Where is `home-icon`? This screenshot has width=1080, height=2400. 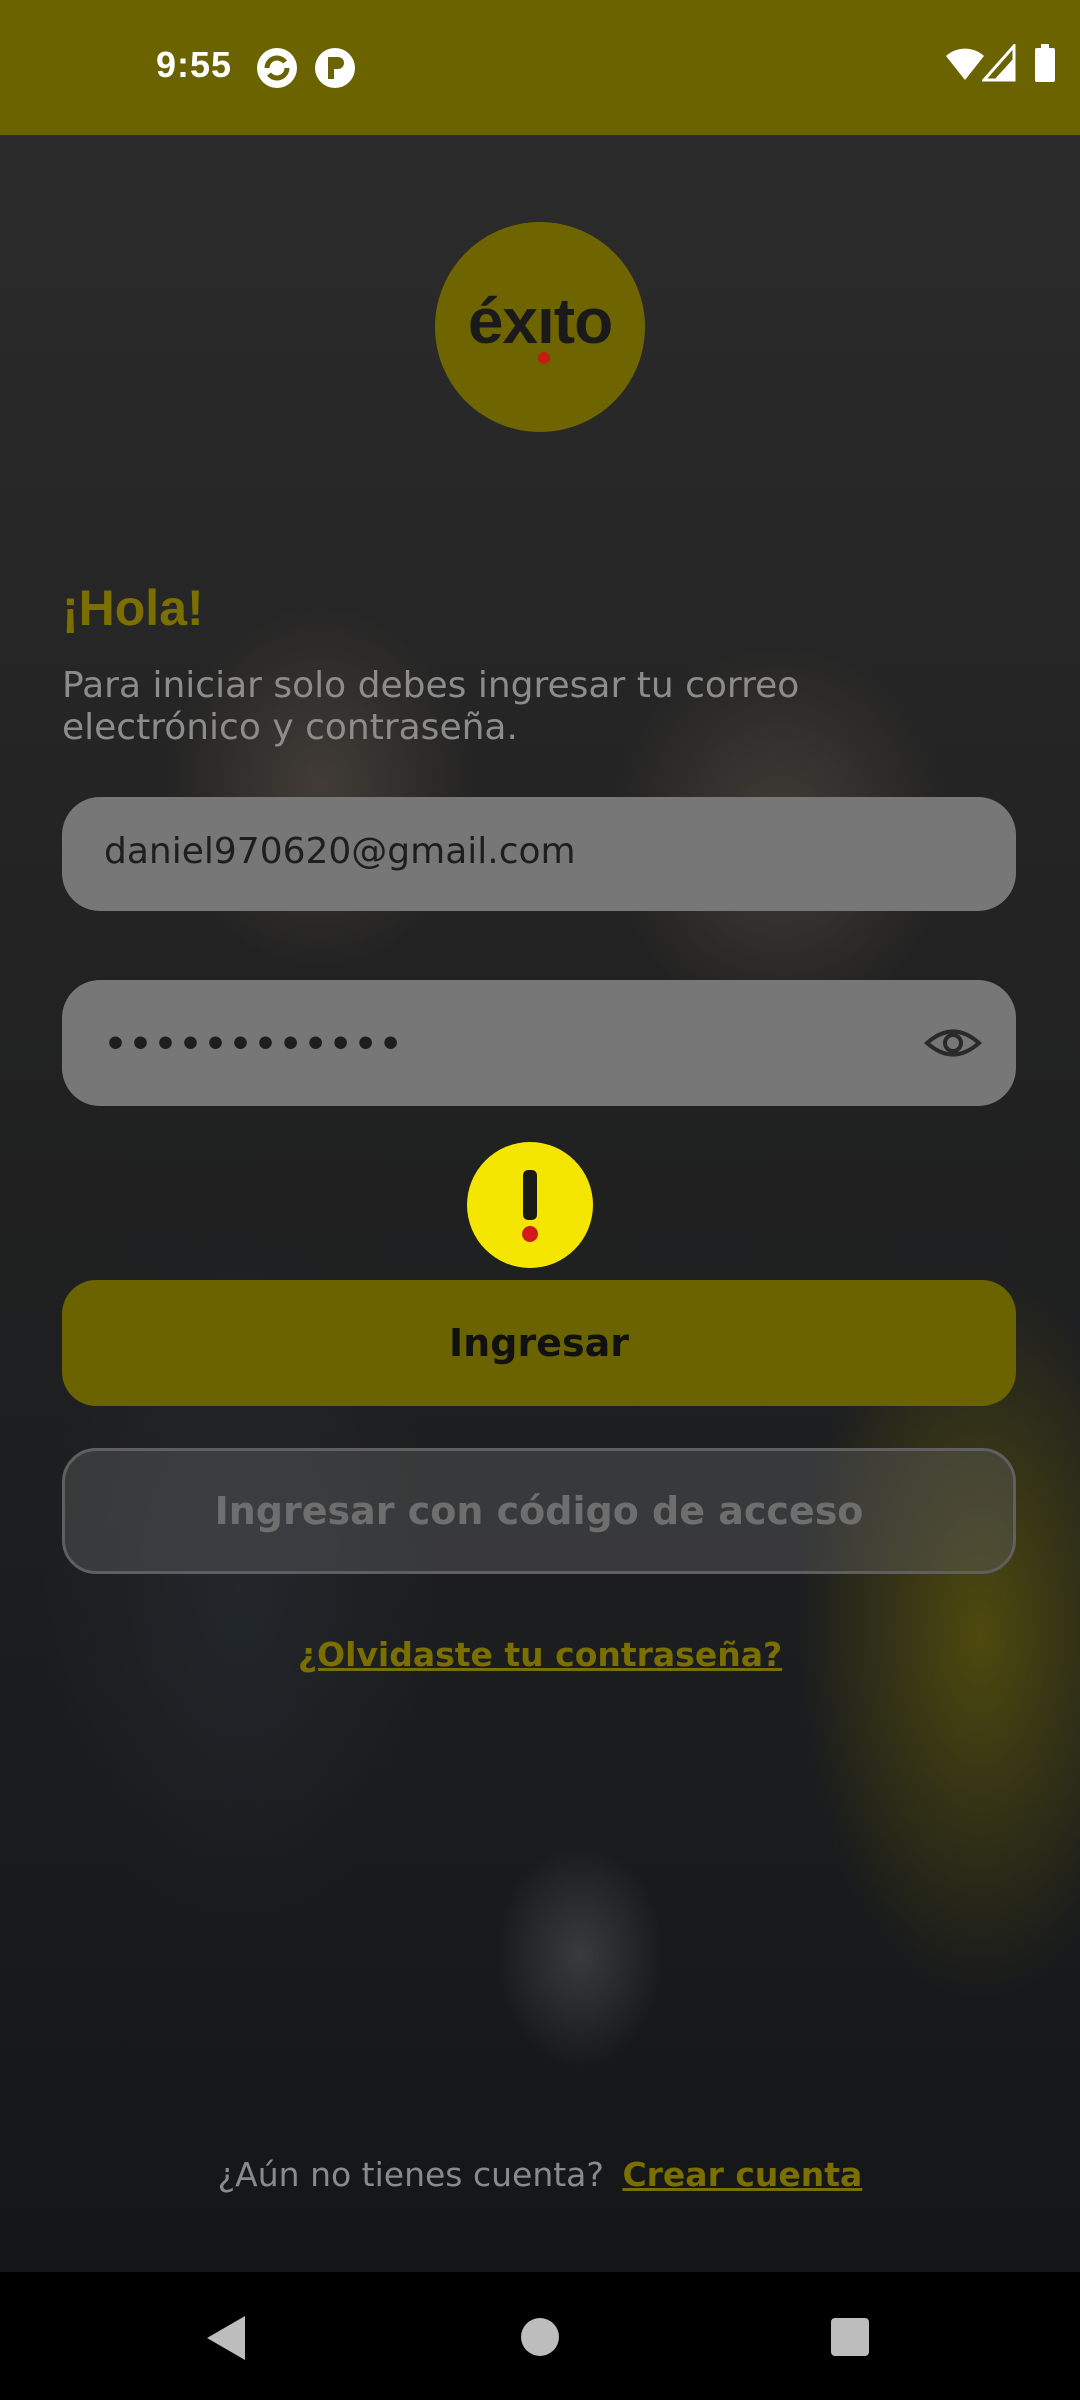
home-icon is located at coordinates (540, 2337).